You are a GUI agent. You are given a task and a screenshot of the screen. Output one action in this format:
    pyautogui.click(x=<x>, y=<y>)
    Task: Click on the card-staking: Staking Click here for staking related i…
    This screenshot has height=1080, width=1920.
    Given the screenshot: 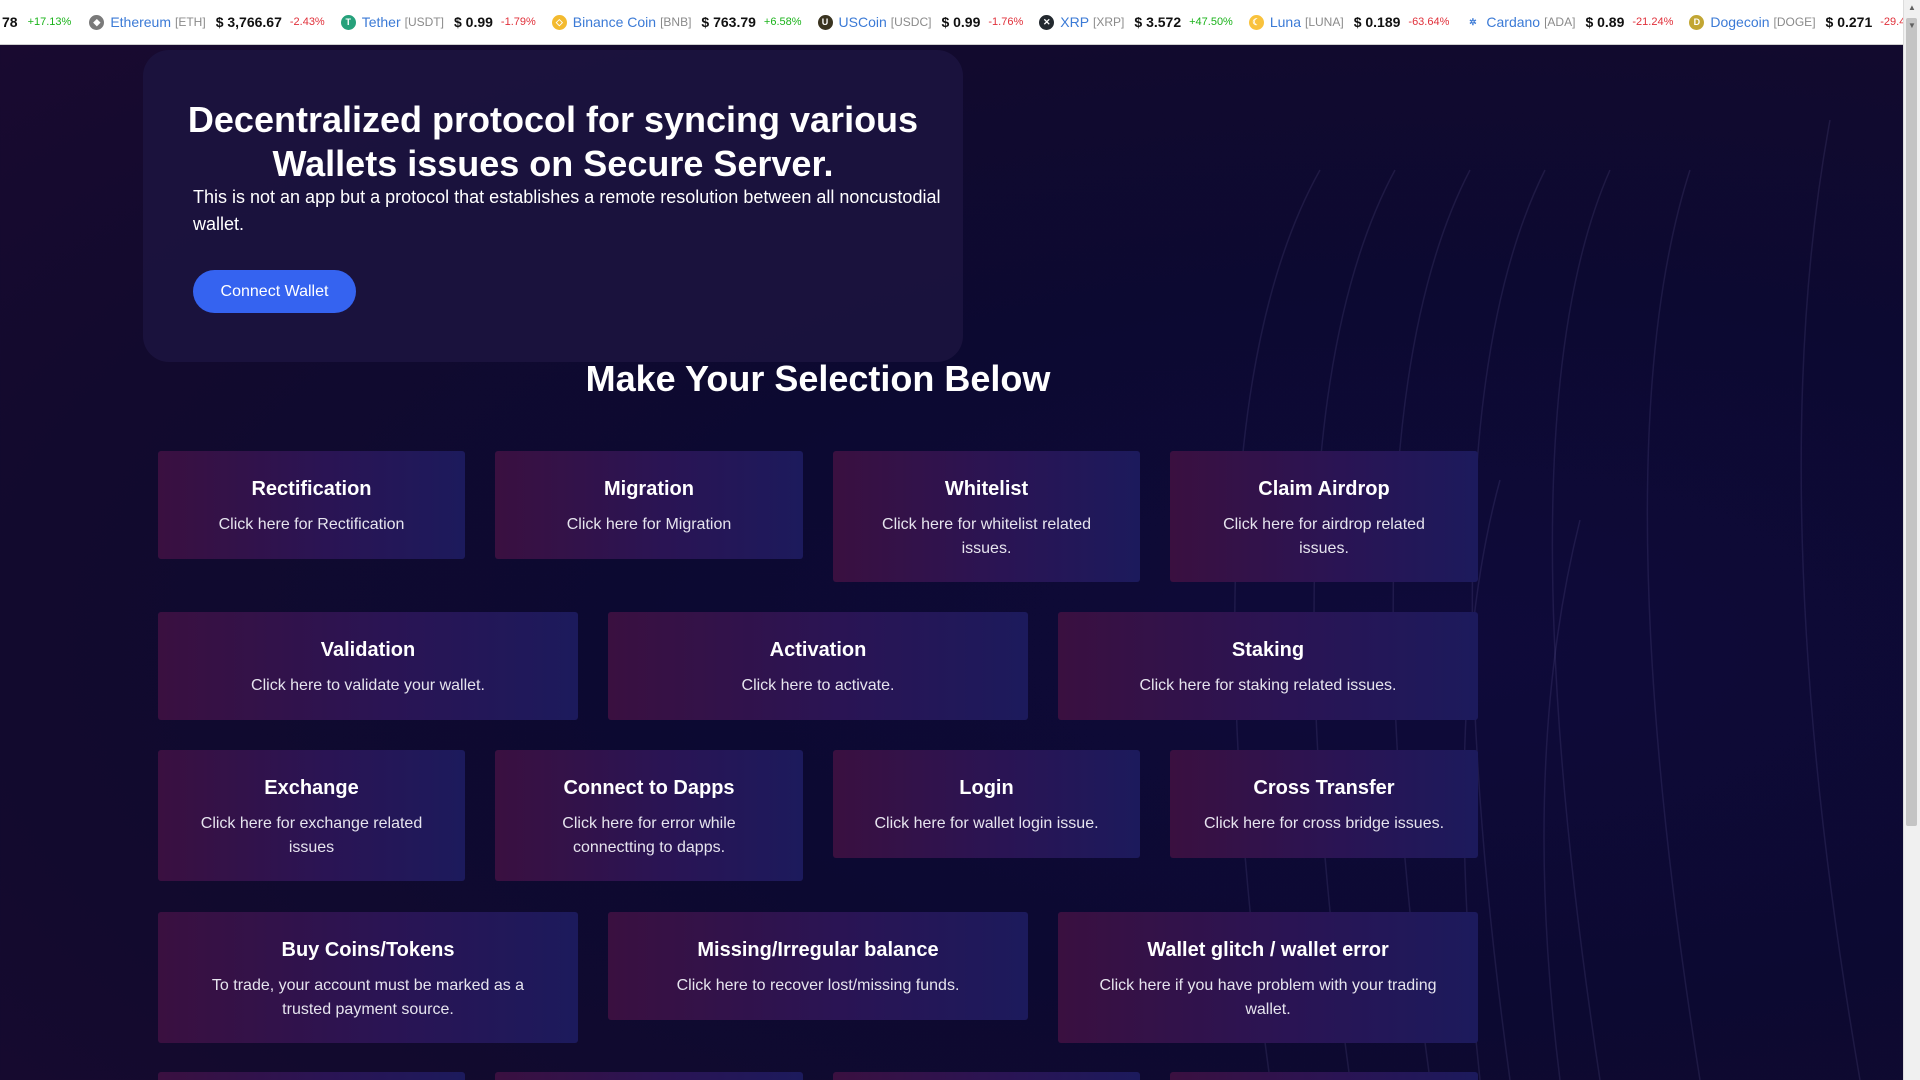 What is the action you would take?
    pyautogui.click(x=1268, y=666)
    